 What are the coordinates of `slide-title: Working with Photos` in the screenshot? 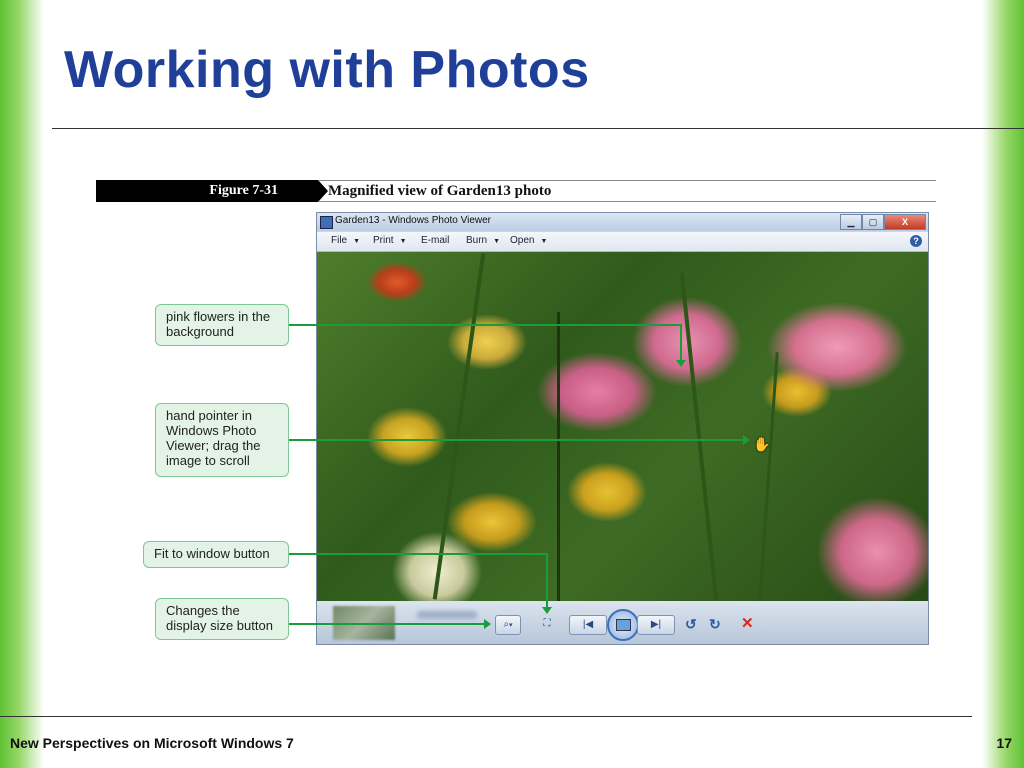 It's located at (327, 70).